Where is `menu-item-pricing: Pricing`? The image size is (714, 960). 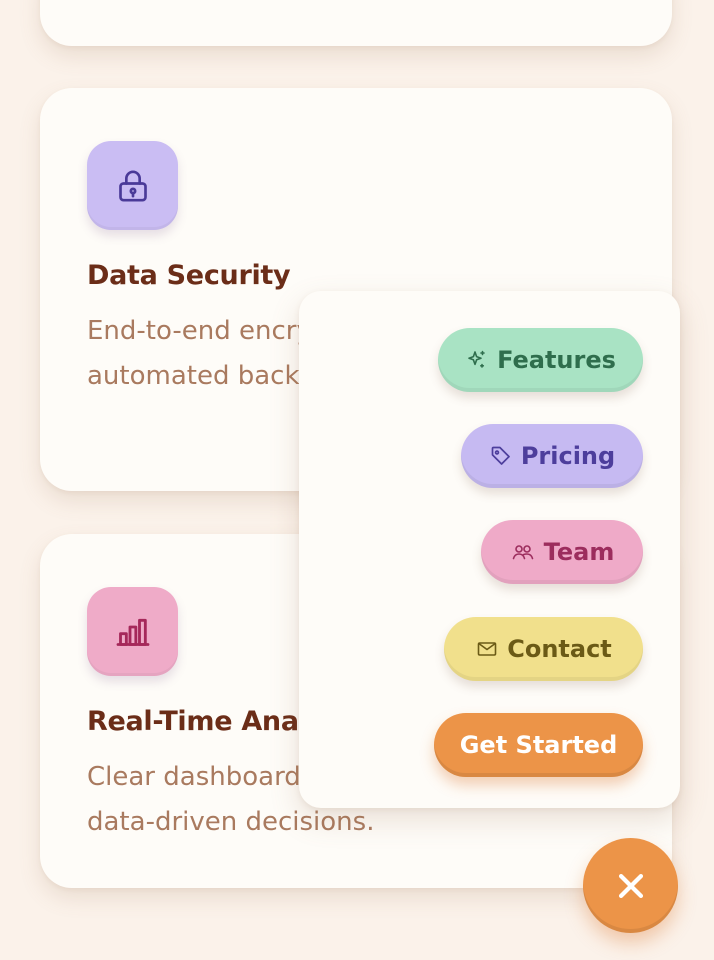 menu-item-pricing: Pricing is located at coordinates (552, 456).